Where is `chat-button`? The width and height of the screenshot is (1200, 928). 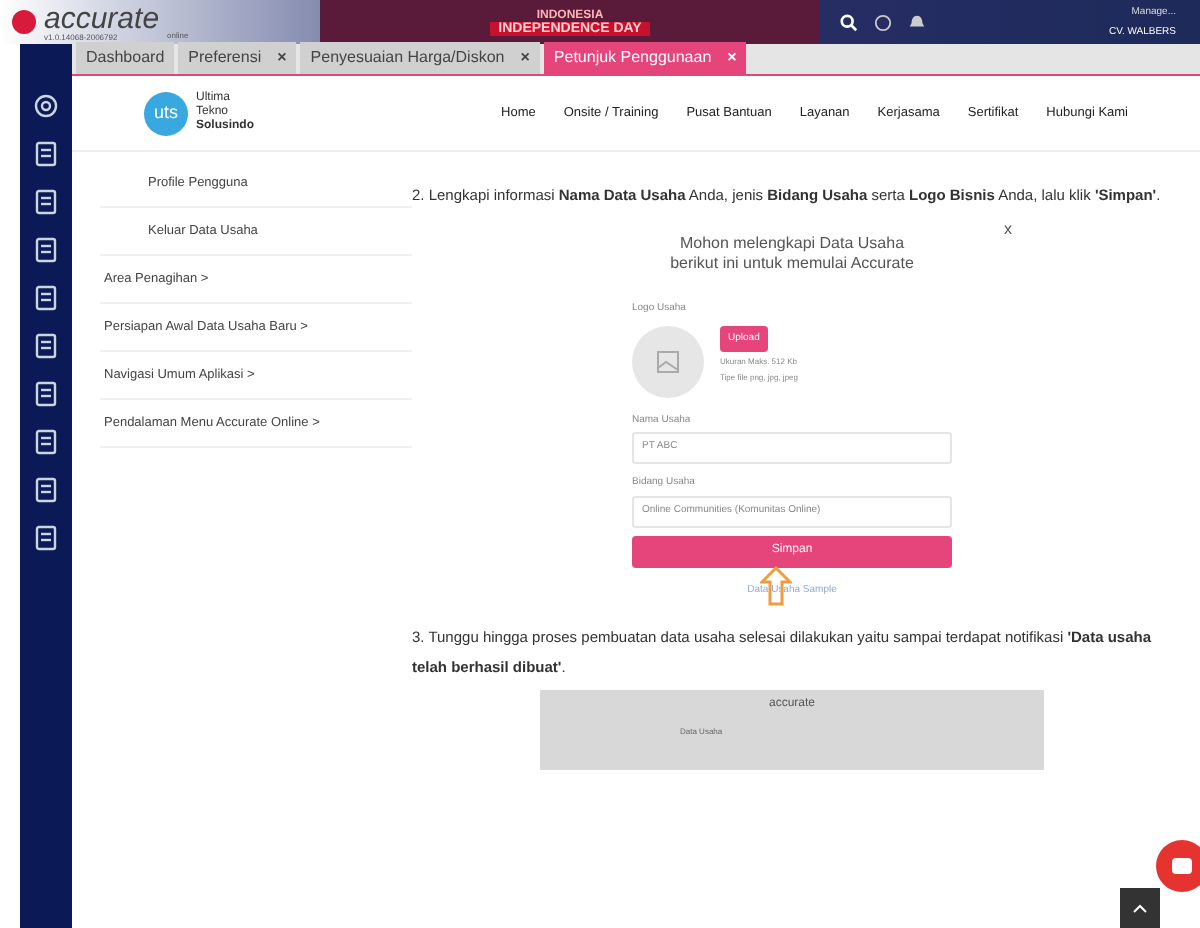
chat-button is located at coordinates (1178, 866).